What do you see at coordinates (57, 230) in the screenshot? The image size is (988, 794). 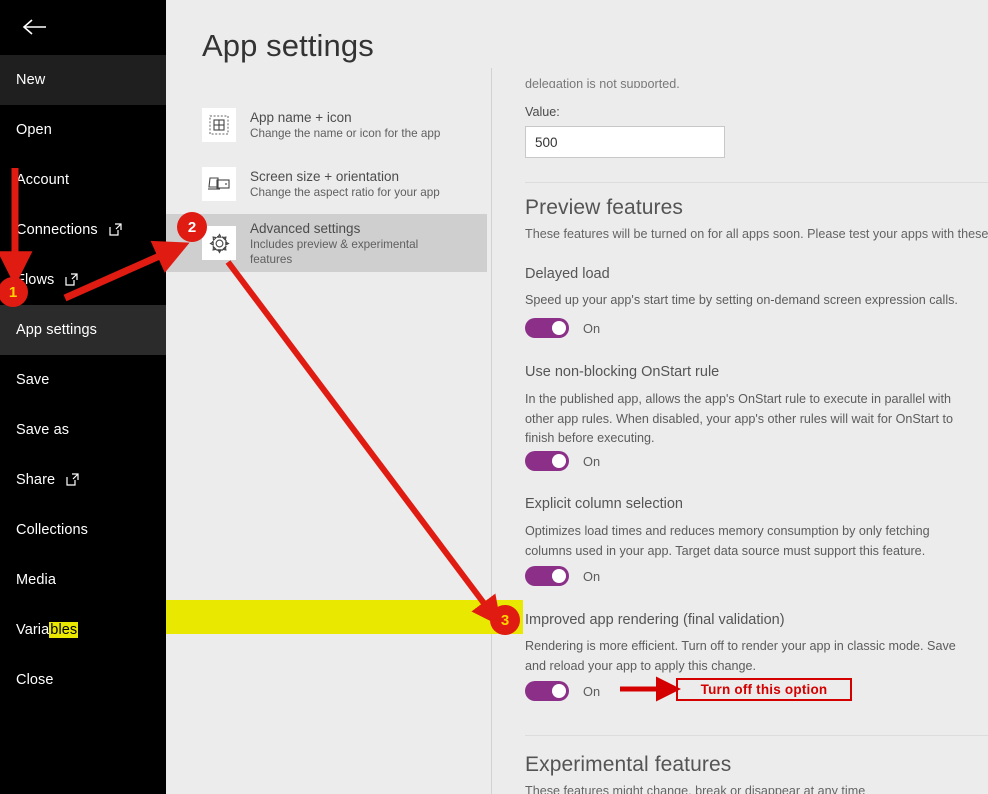 I see `sidebar-item-label: Connections` at bounding box center [57, 230].